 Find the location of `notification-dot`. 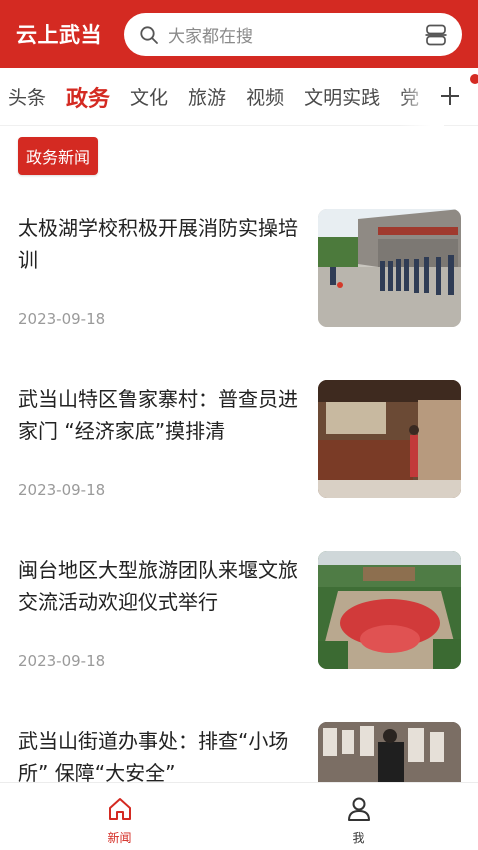

notification-dot is located at coordinates (474, 79).